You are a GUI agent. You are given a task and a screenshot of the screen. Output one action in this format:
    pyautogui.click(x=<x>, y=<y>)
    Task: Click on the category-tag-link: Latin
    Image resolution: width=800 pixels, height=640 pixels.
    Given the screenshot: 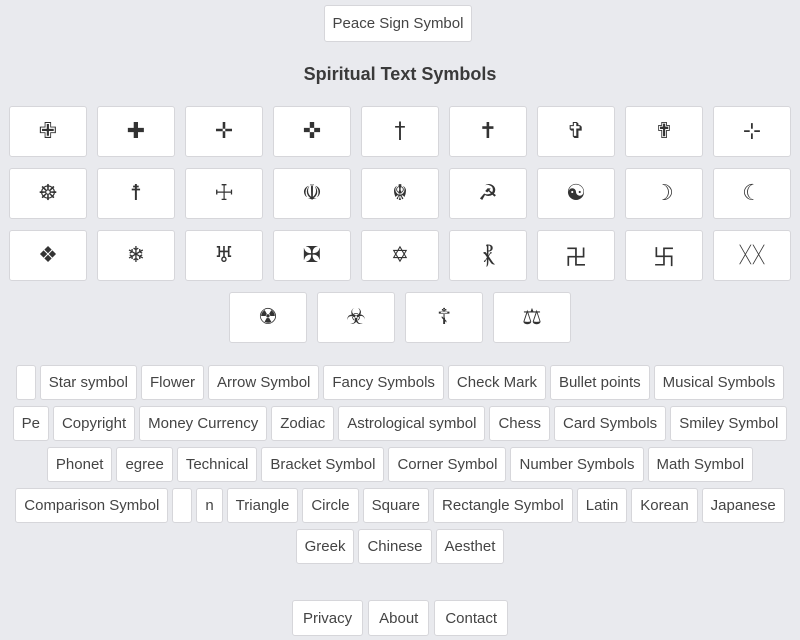 What is the action you would take?
    pyautogui.click(x=602, y=505)
    